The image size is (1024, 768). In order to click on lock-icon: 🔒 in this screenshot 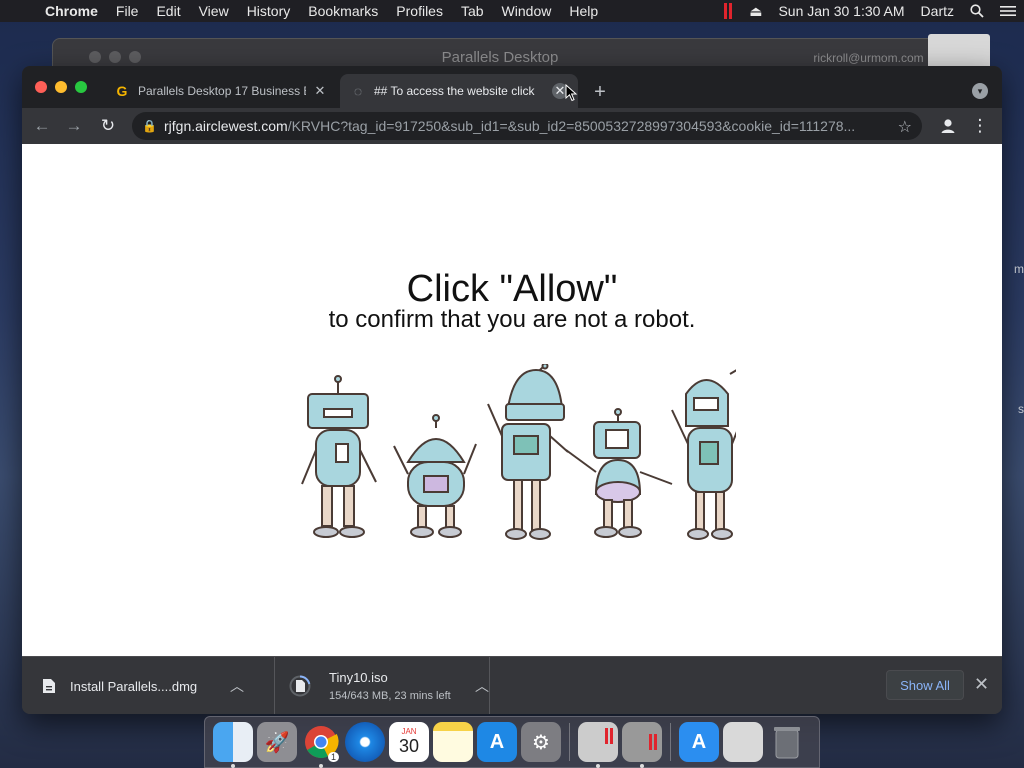, I will do `click(153, 126)`.